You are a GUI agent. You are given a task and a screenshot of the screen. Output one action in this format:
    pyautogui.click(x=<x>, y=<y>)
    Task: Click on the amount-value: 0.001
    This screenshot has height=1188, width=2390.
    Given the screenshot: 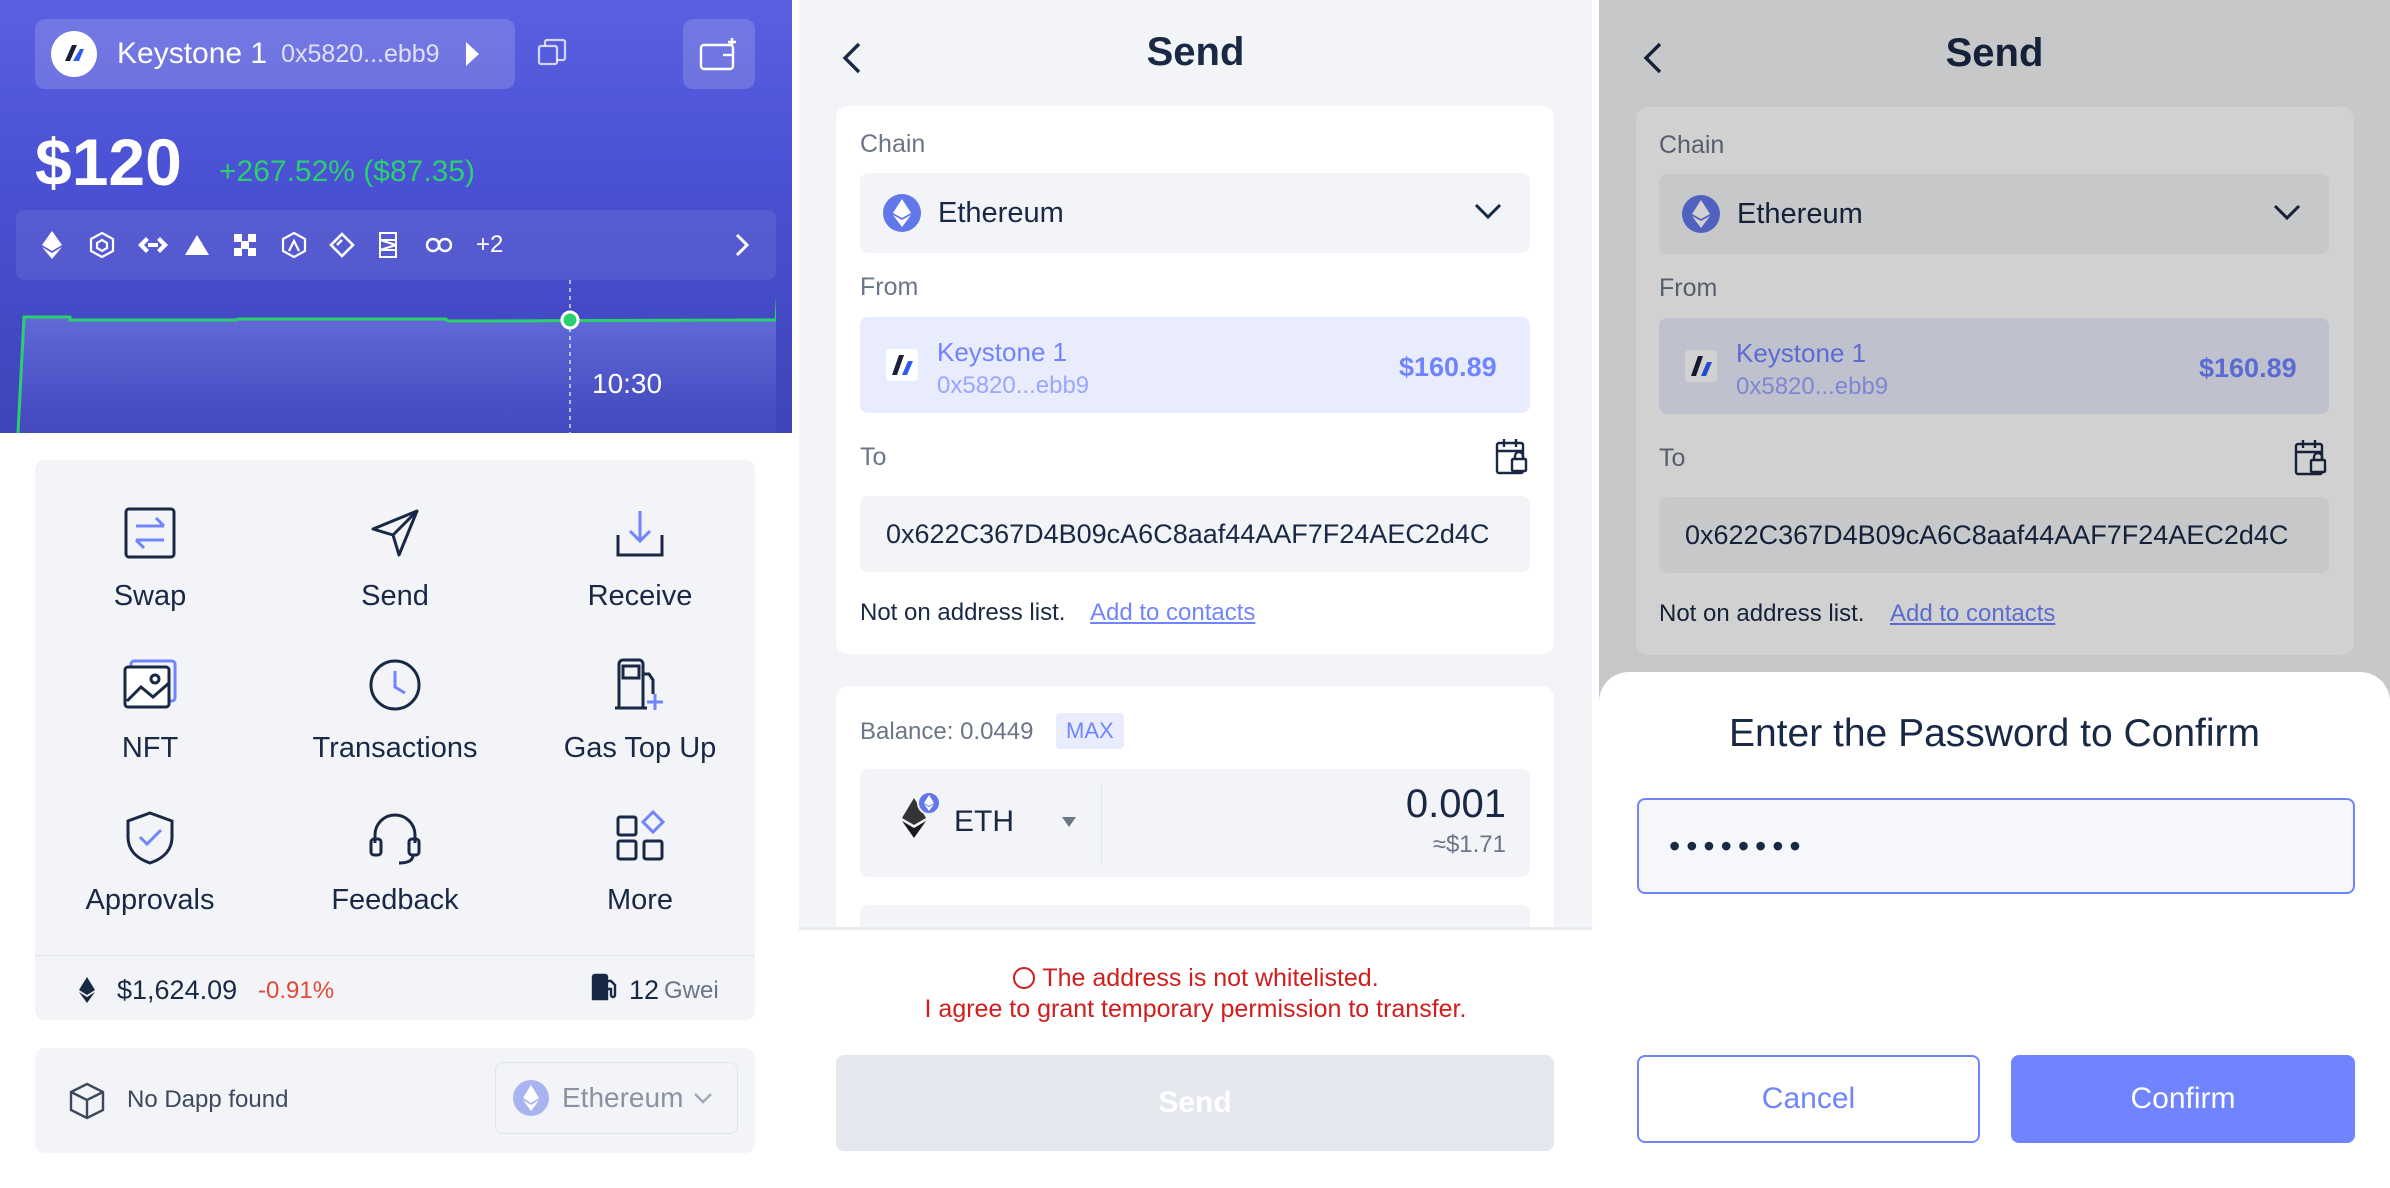 What is the action you would take?
    pyautogui.click(x=1456, y=804)
    